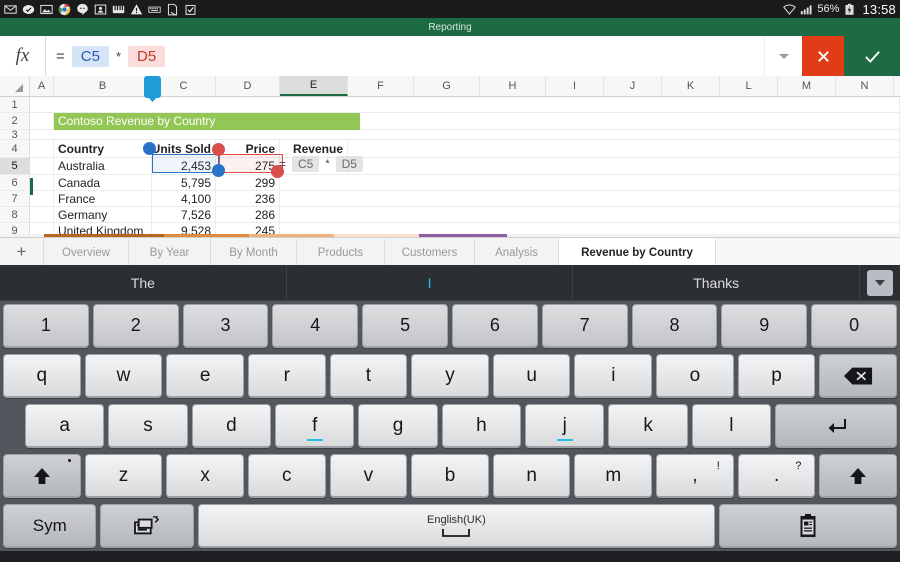  What do you see at coordinates (450, 215) in the screenshot?
I see `table-row: 8 Germany 7,526 286` at bounding box center [450, 215].